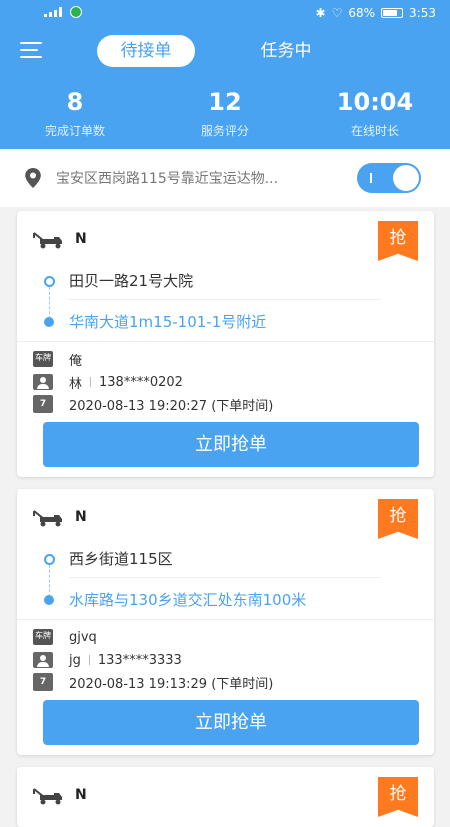 This screenshot has width=450, height=827. What do you see at coordinates (171, 406) in the screenshot?
I see `order-time: 2020-08-13 19:20:27 (下单时间)` at bounding box center [171, 406].